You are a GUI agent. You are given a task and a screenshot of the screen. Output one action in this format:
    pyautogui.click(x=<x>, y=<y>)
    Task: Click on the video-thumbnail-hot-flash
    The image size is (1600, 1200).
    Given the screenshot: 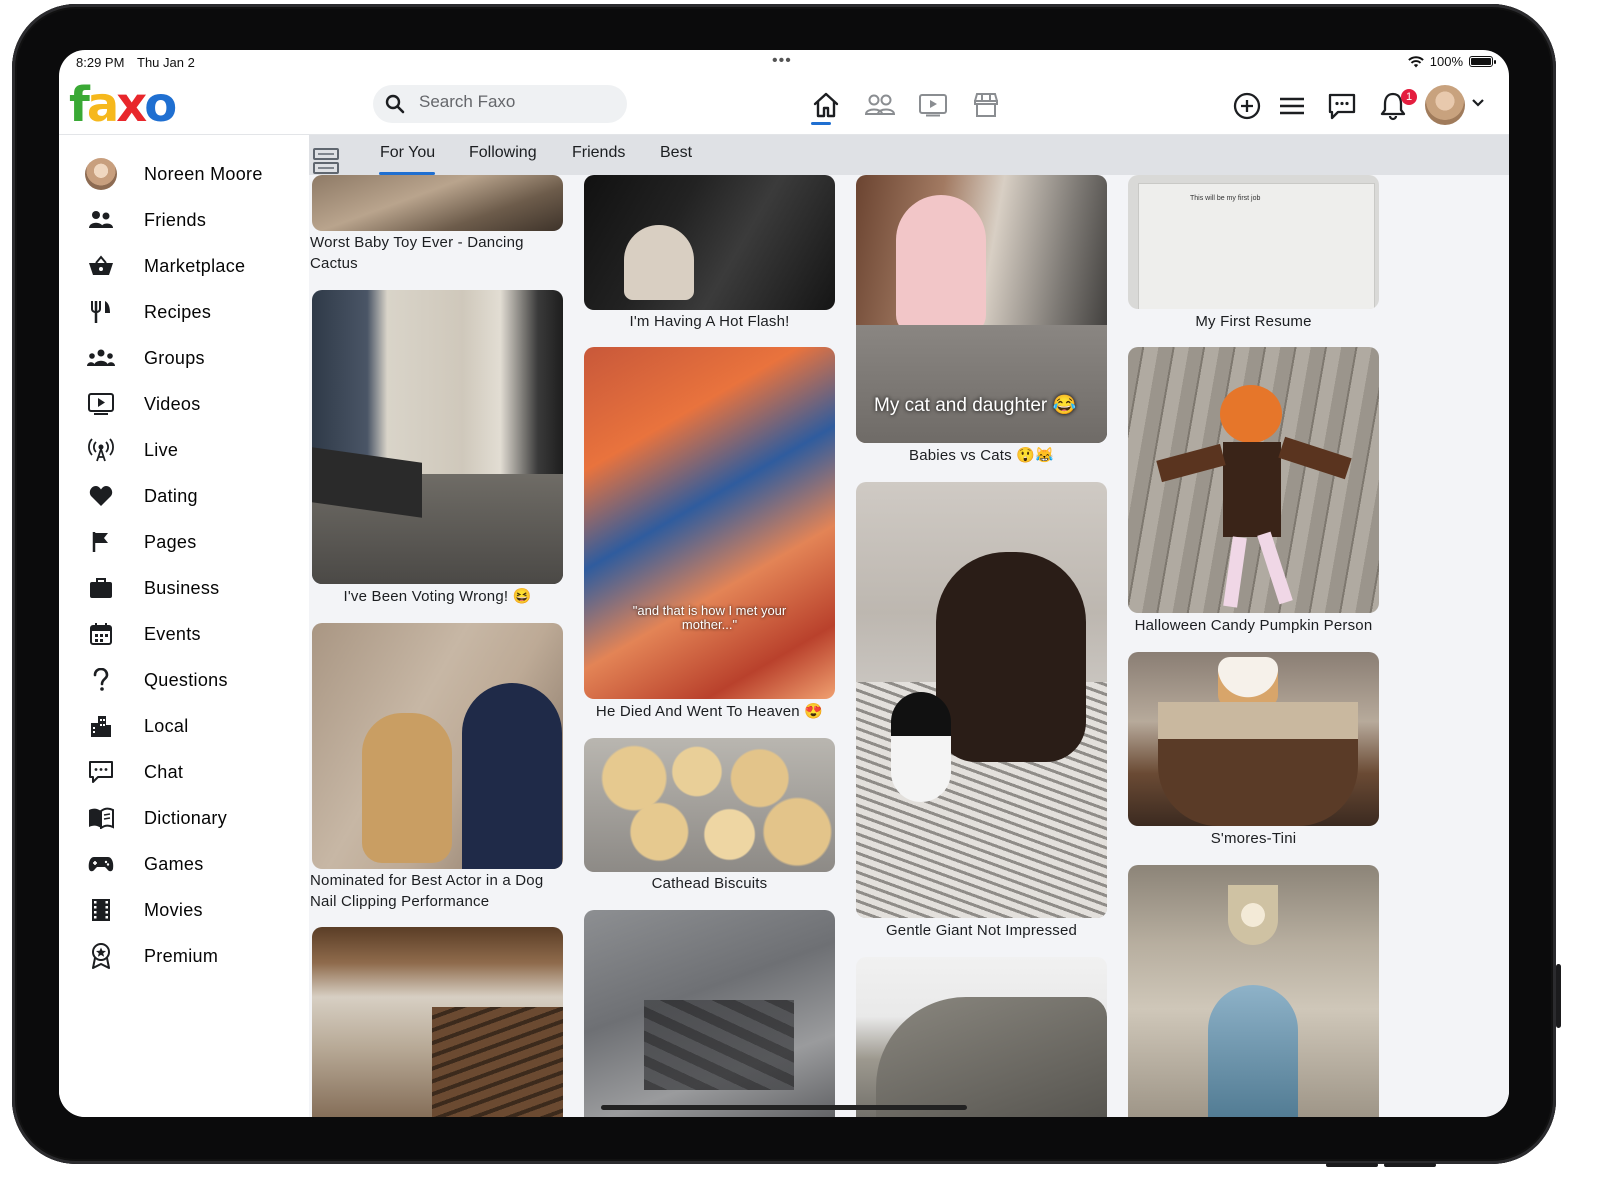 What is the action you would take?
    pyautogui.click(x=709, y=242)
    